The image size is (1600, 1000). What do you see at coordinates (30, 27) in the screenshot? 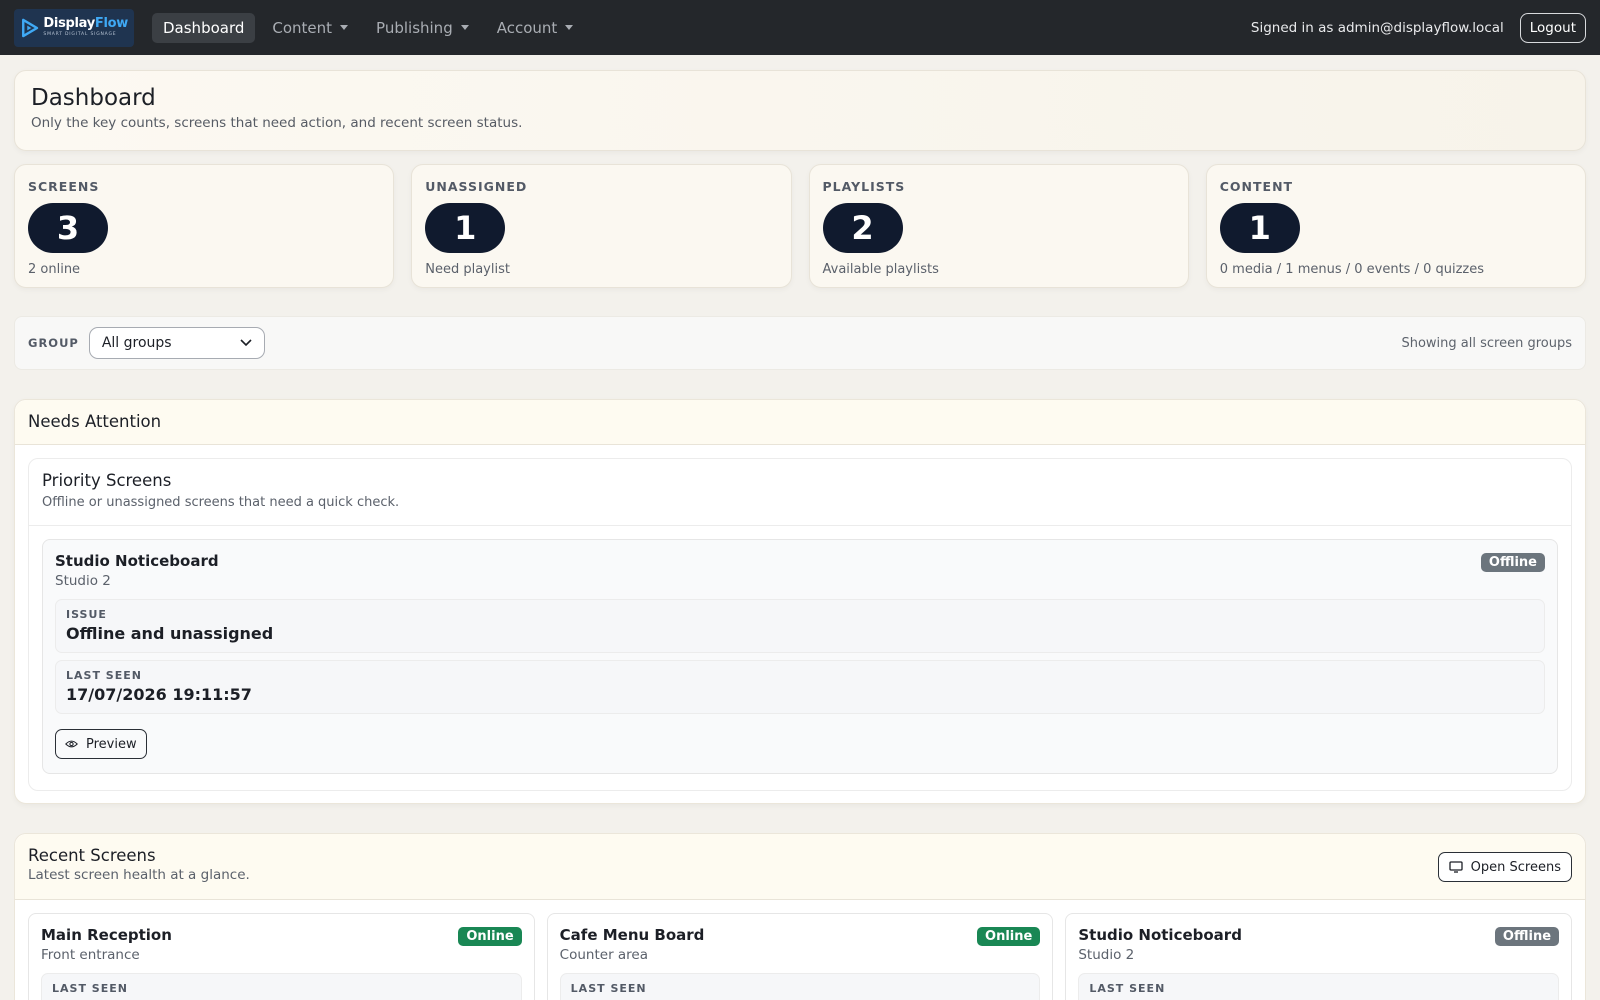
I see `play-logo-icon` at bounding box center [30, 27].